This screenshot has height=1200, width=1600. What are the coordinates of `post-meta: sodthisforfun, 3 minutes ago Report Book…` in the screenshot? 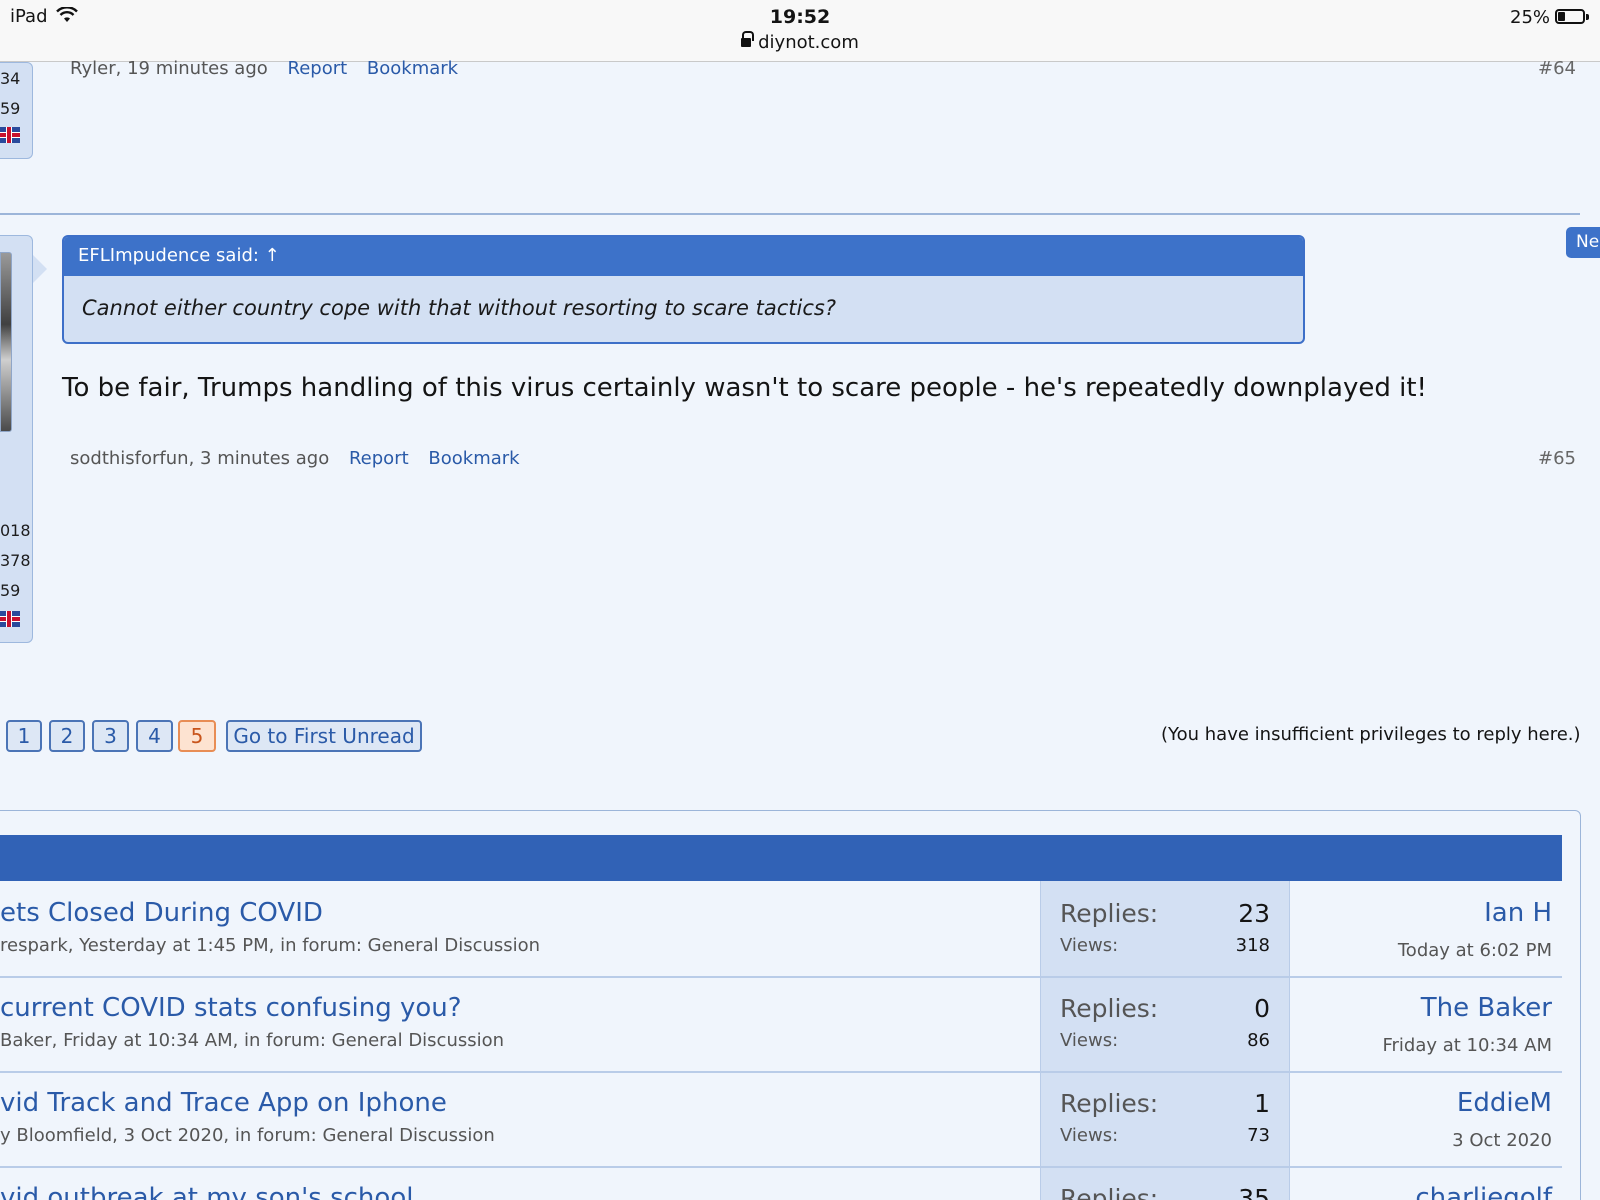 It's located at (295, 458).